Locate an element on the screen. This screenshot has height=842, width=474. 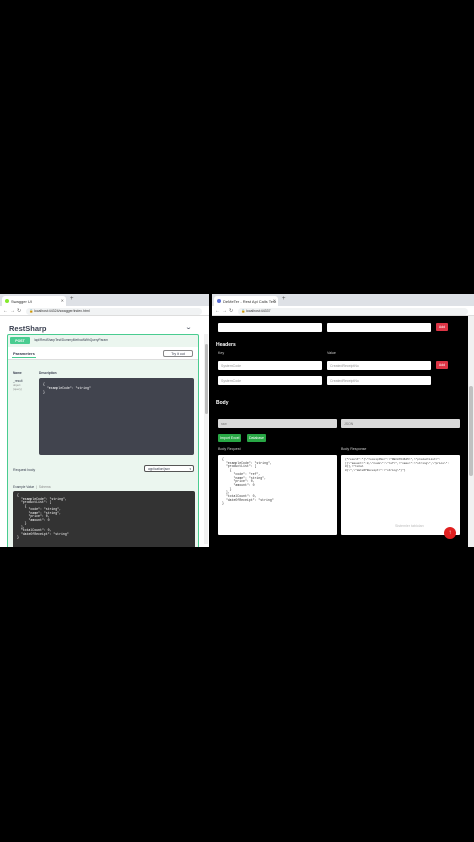
browser-tab-app: DeMeTer - Rest Api Calls Test ✕ is located at coordinates (246, 301).